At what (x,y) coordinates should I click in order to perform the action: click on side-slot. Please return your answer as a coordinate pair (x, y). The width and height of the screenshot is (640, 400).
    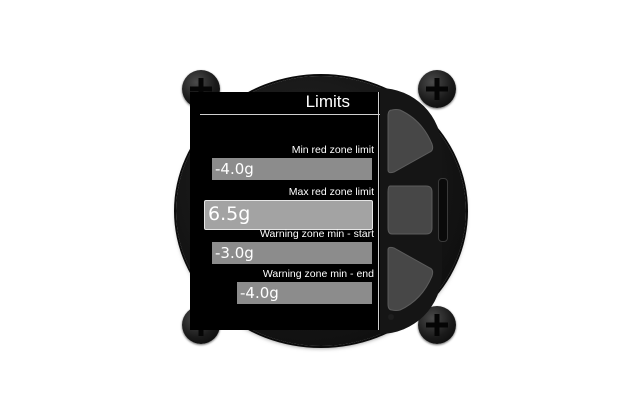
    Looking at the image, I should click on (443, 210).